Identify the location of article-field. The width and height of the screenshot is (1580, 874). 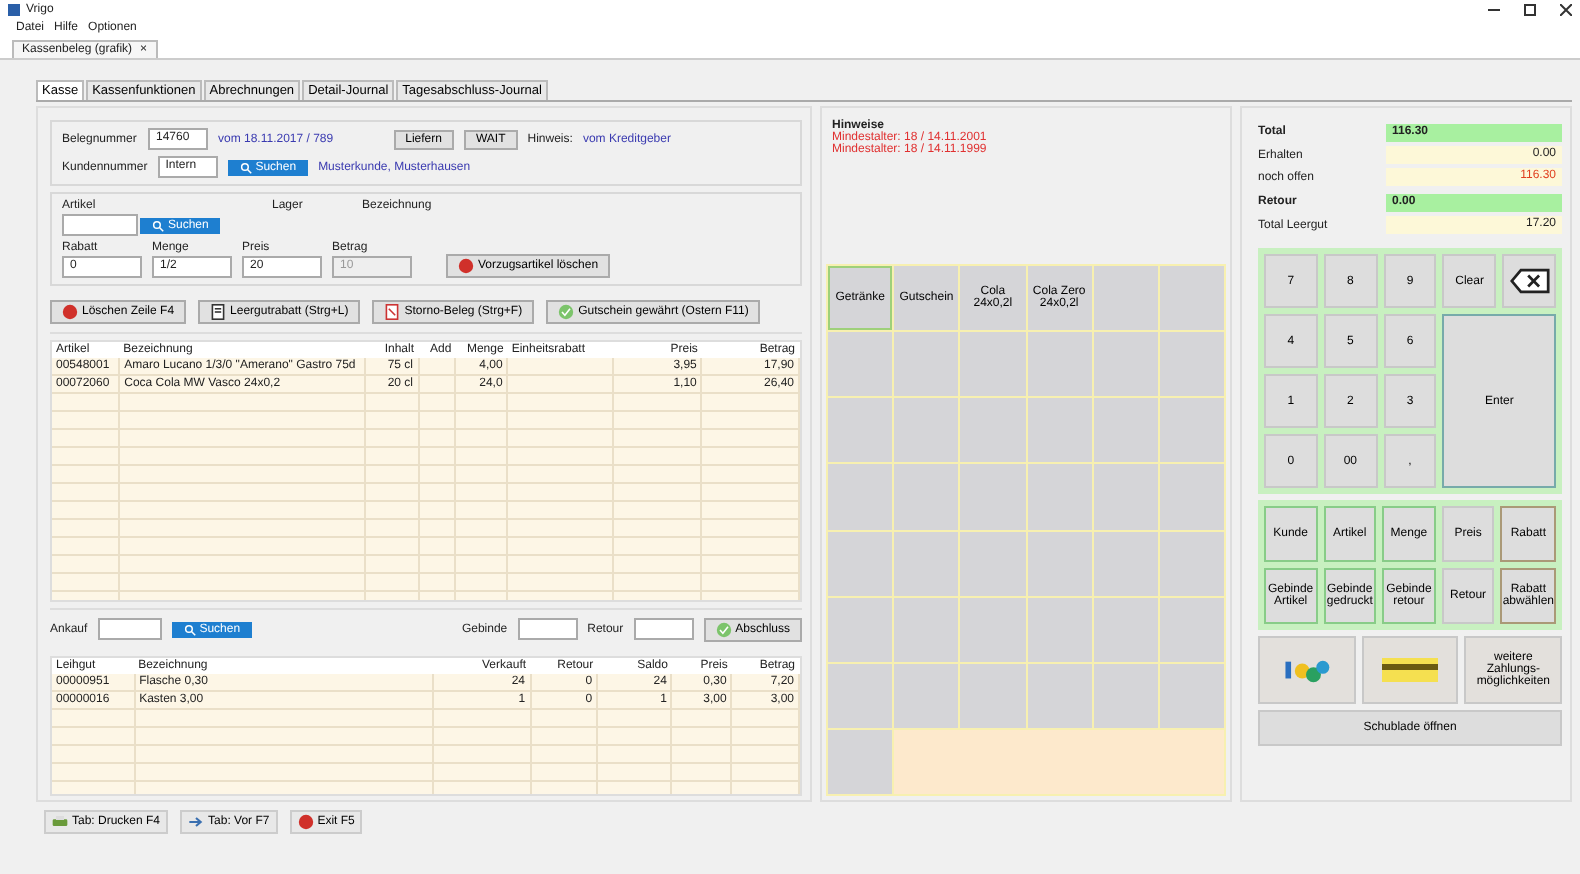
(100, 225).